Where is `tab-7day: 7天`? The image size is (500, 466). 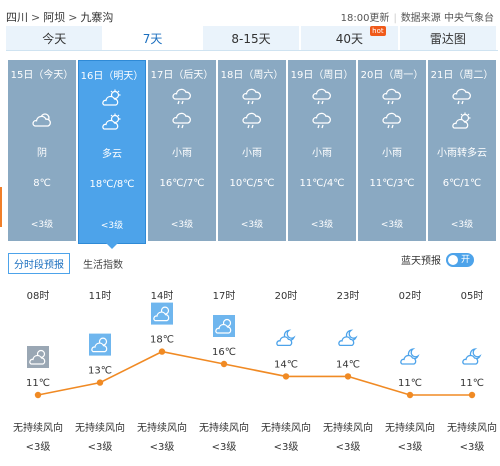 tab-7day: 7天 is located at coordinates (153, 38).